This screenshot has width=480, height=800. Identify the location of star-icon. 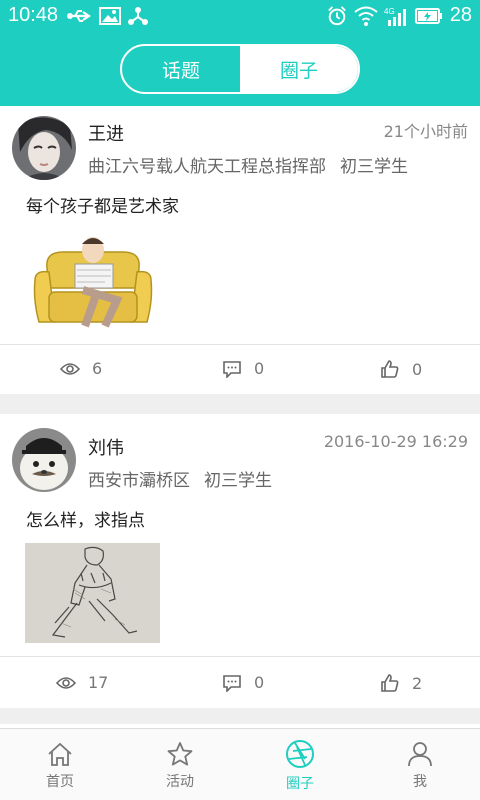
(180, 754).